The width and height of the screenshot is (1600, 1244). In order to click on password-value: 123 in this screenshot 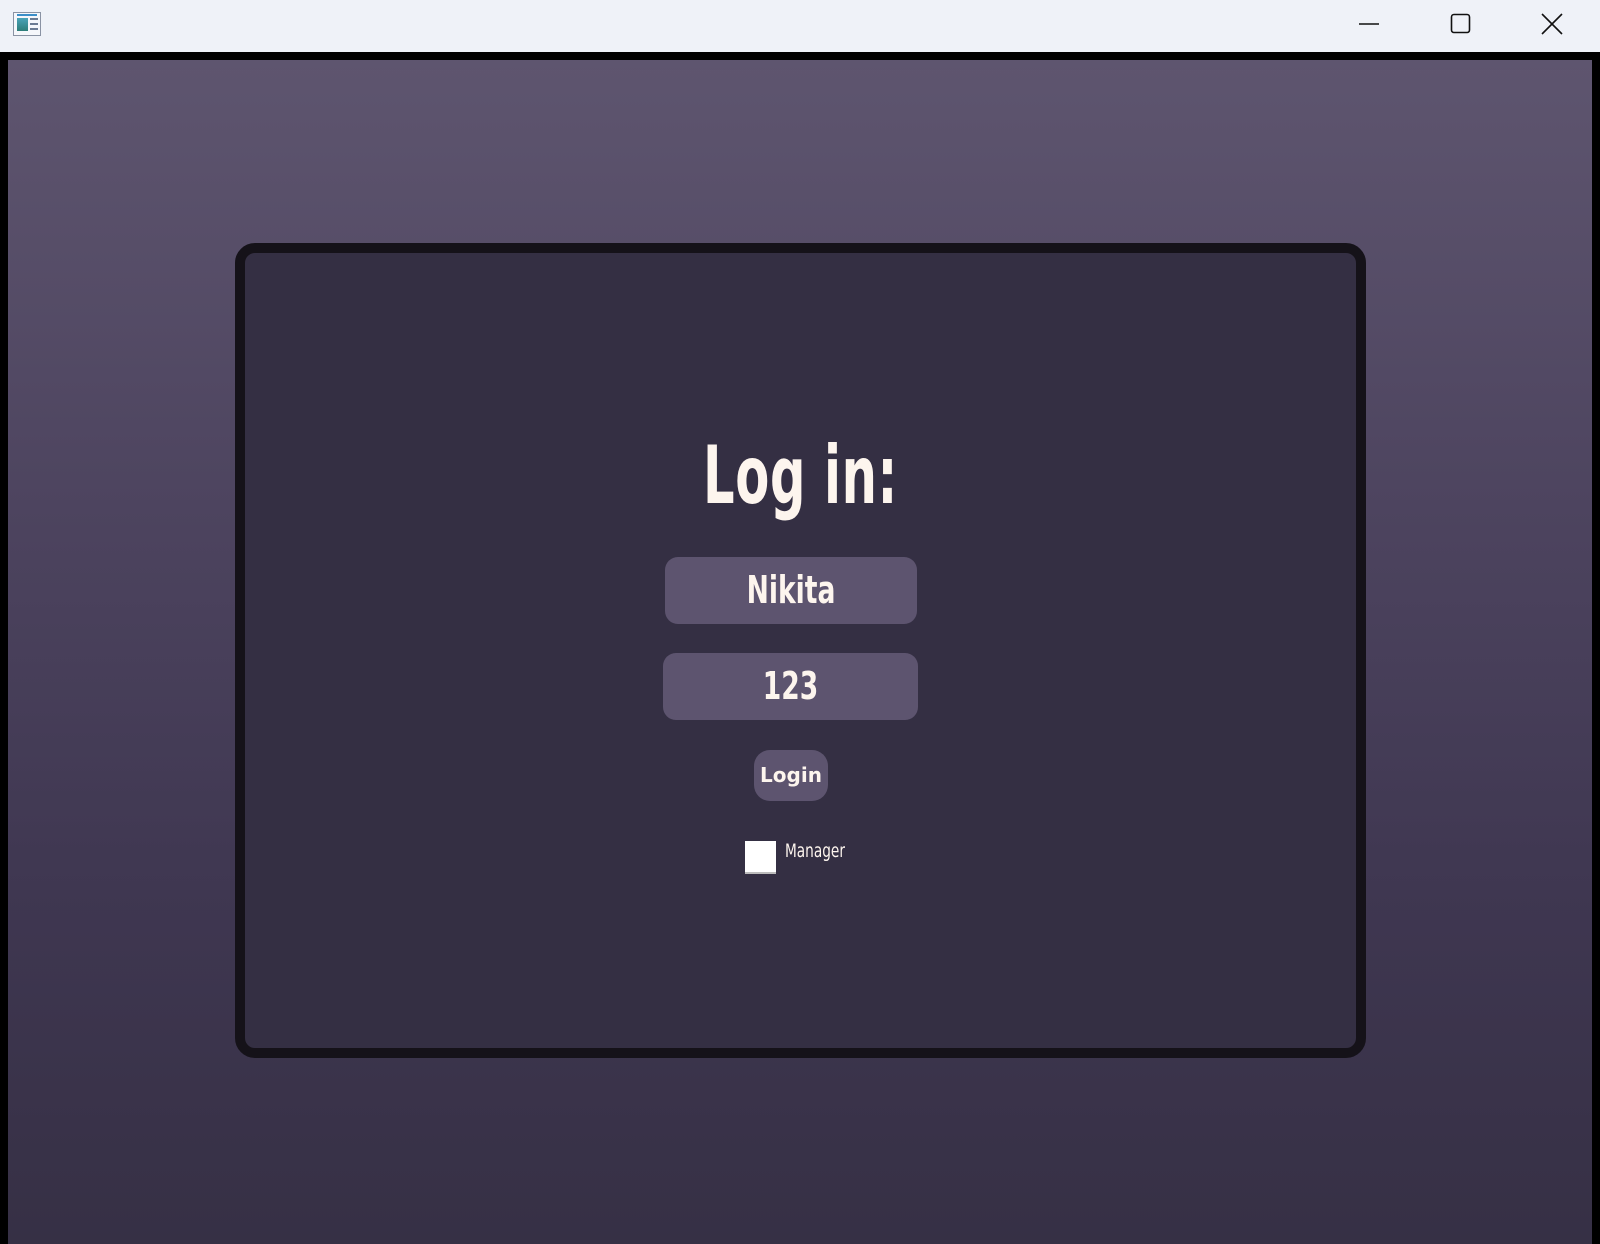, I will do `click(790, 686)`.